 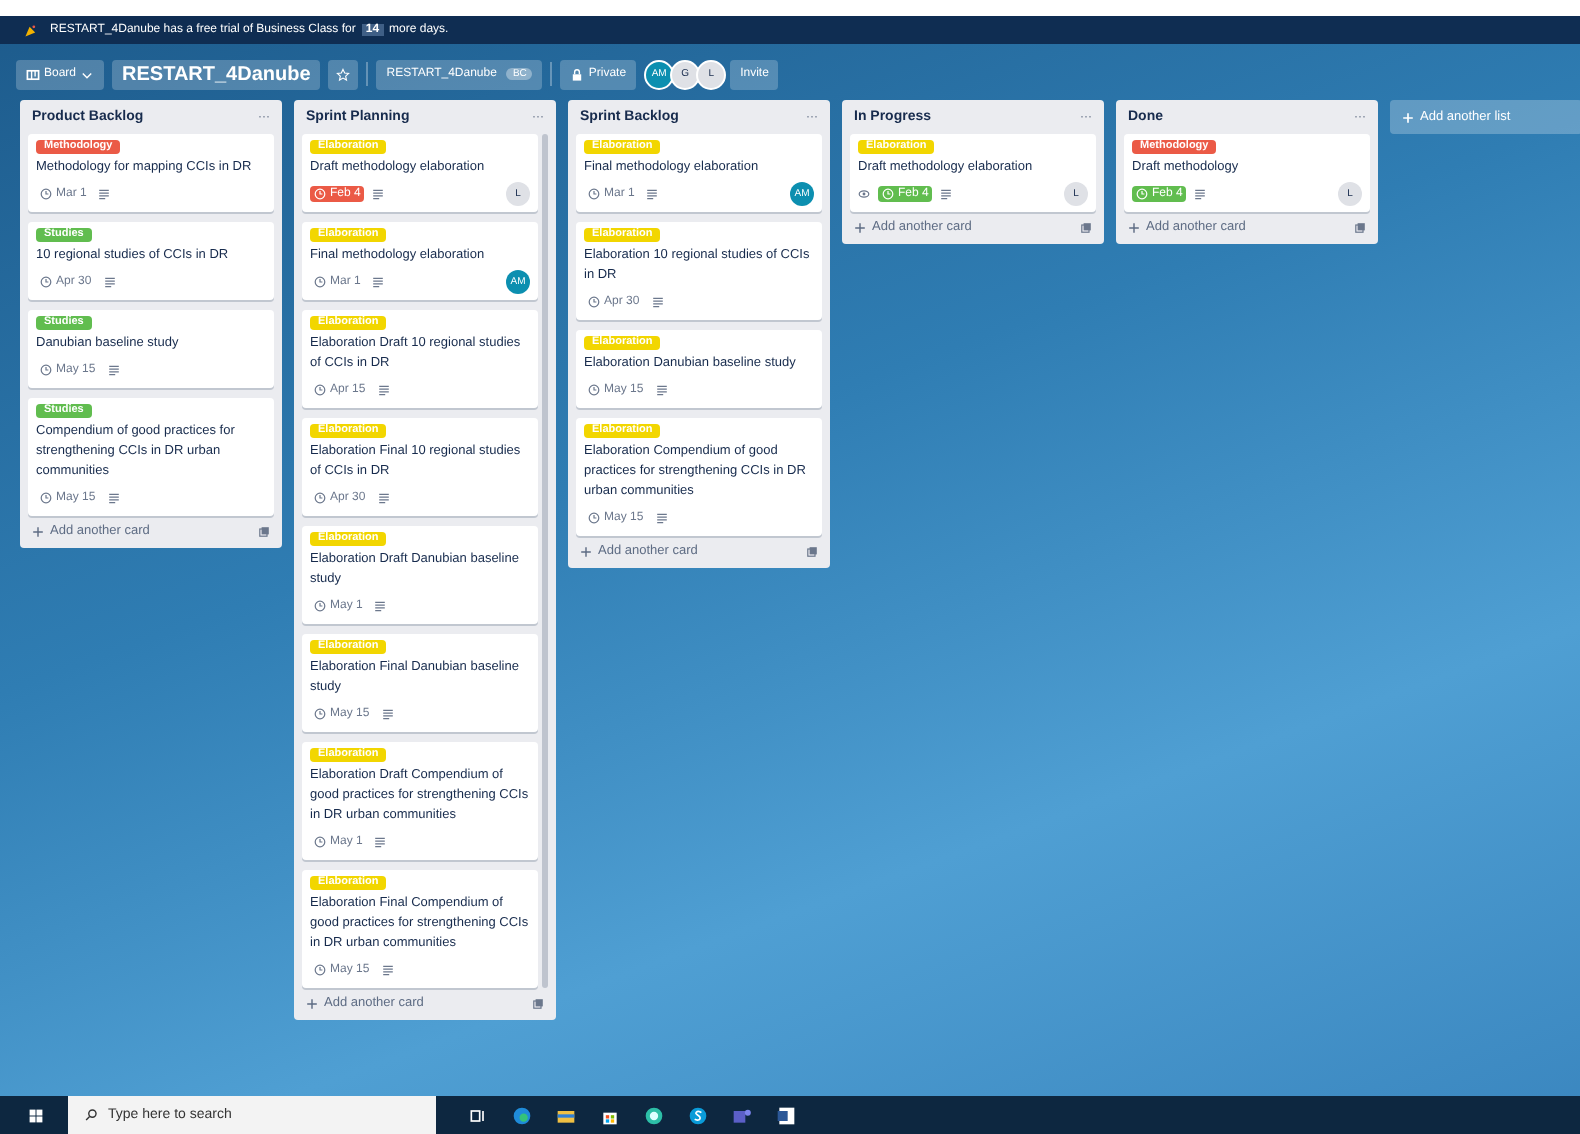 I want to click on caret-icon, so click(x=87, y=74).